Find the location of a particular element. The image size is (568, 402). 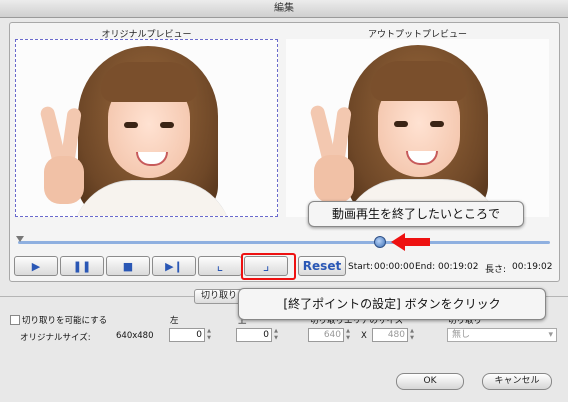

crop-top-stepper: ▲ ▼ is located at coordinates (276, 335).